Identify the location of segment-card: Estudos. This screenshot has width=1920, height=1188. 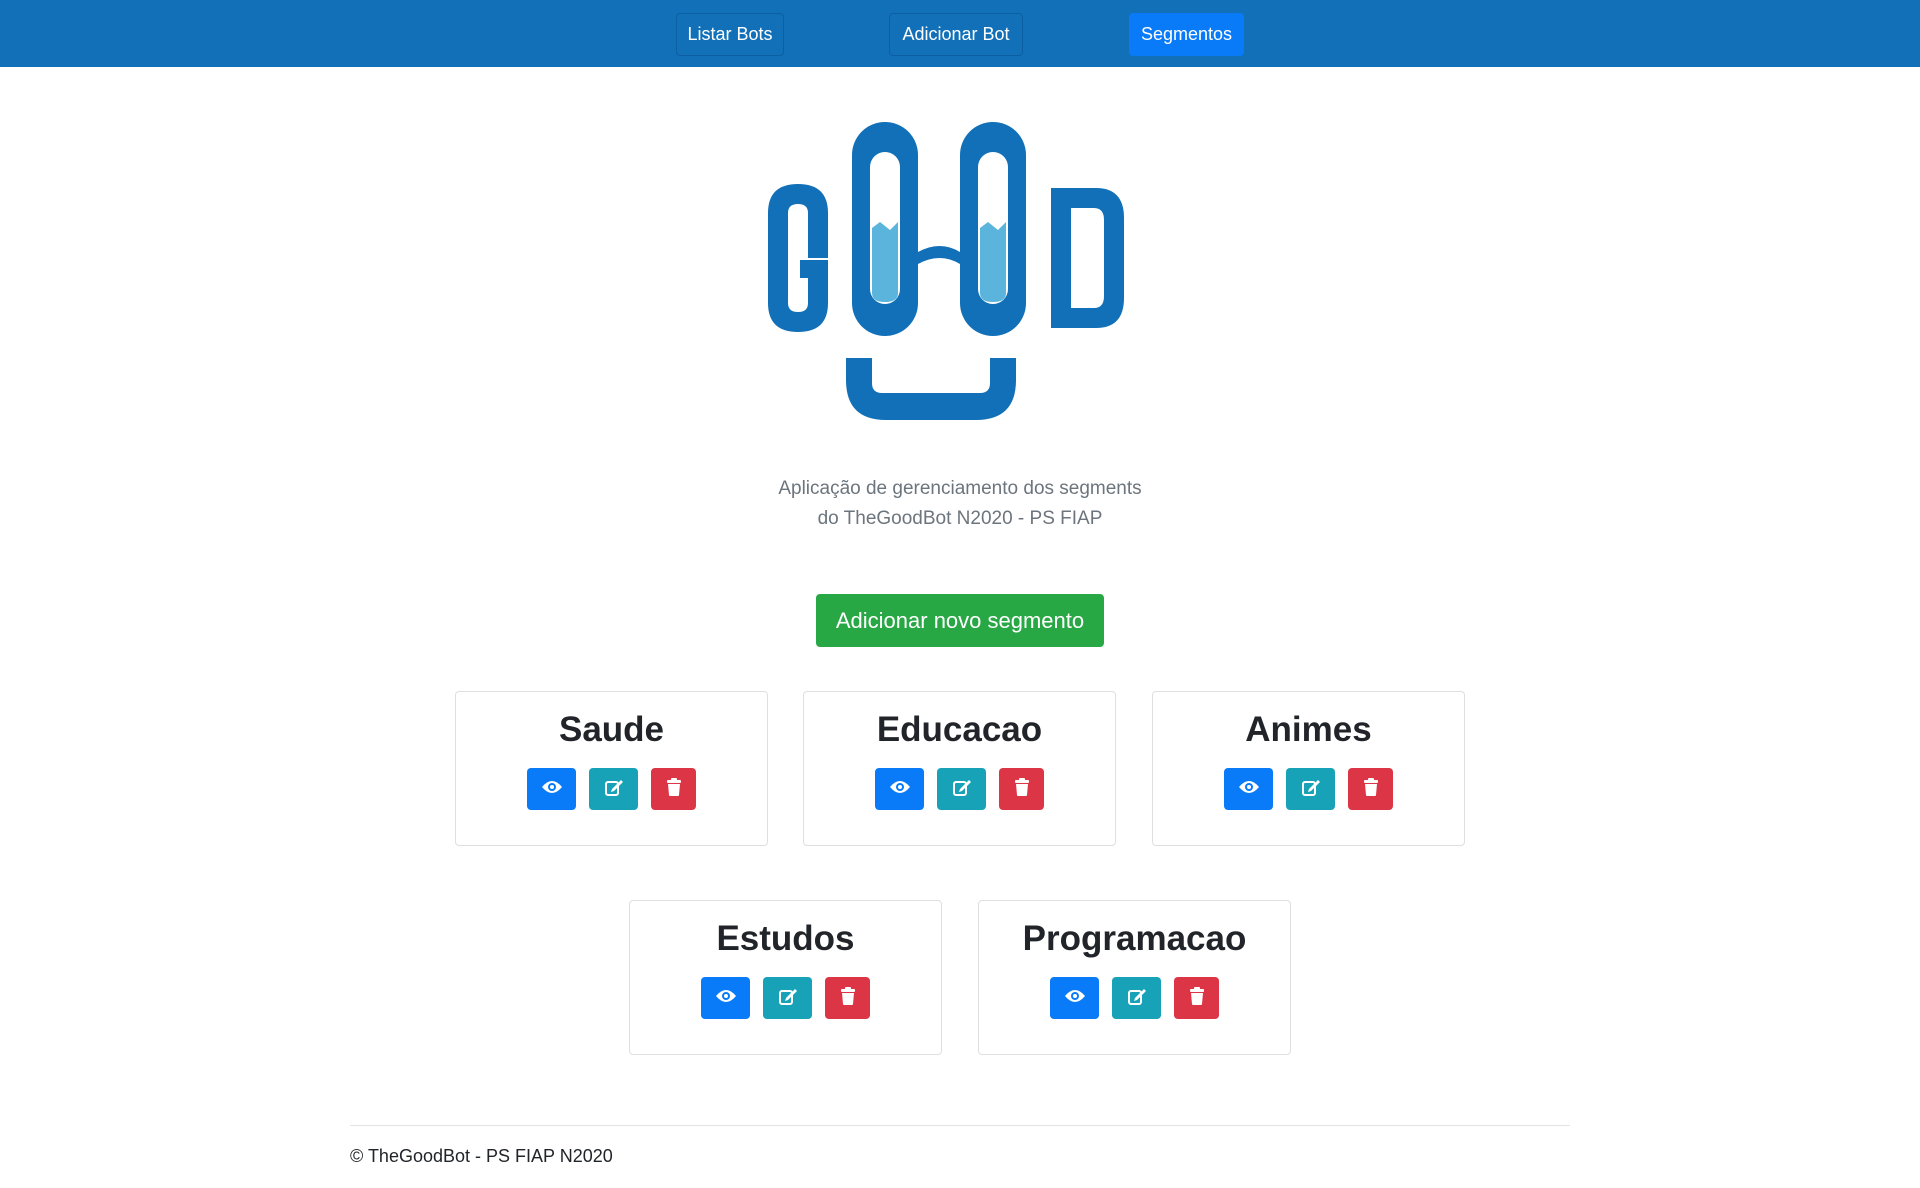
(785, 977).